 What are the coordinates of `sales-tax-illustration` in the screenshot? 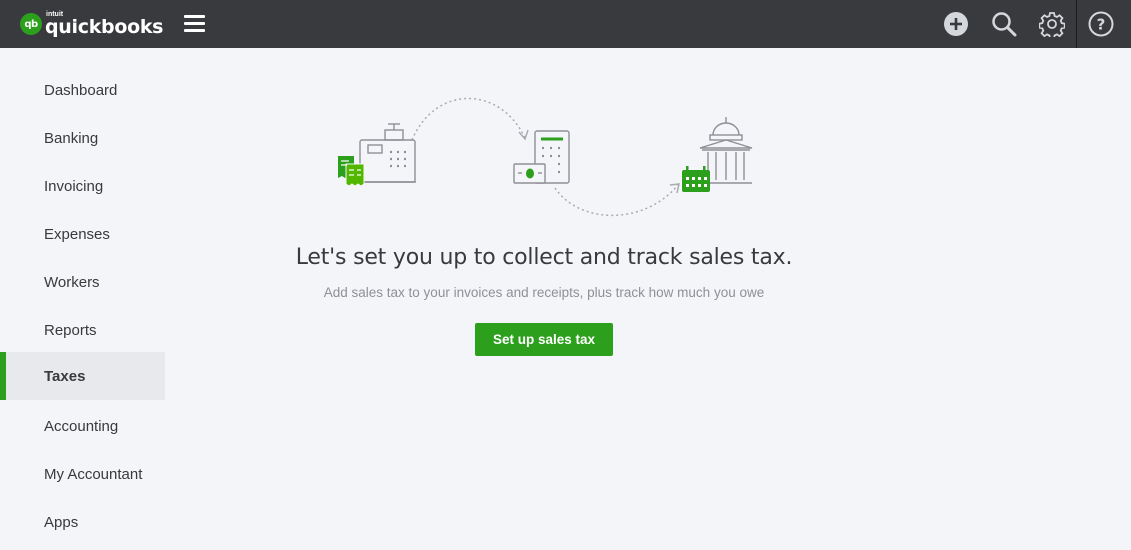 It's located at (545, 160).